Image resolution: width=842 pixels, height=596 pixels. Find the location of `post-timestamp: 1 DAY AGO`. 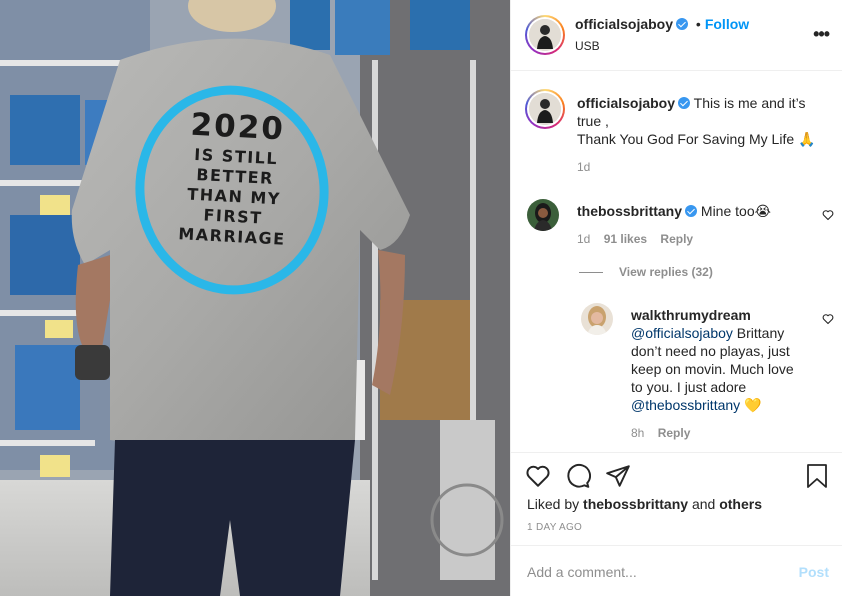

post-timestamp: 1 DAY AGO is located at coordinates (554, 527).